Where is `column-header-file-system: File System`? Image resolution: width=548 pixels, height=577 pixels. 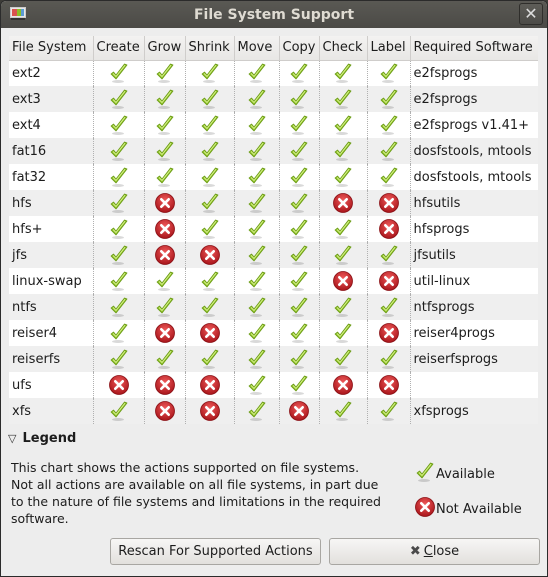
column-header-file-system: File System is located at coordinates (51, 48).